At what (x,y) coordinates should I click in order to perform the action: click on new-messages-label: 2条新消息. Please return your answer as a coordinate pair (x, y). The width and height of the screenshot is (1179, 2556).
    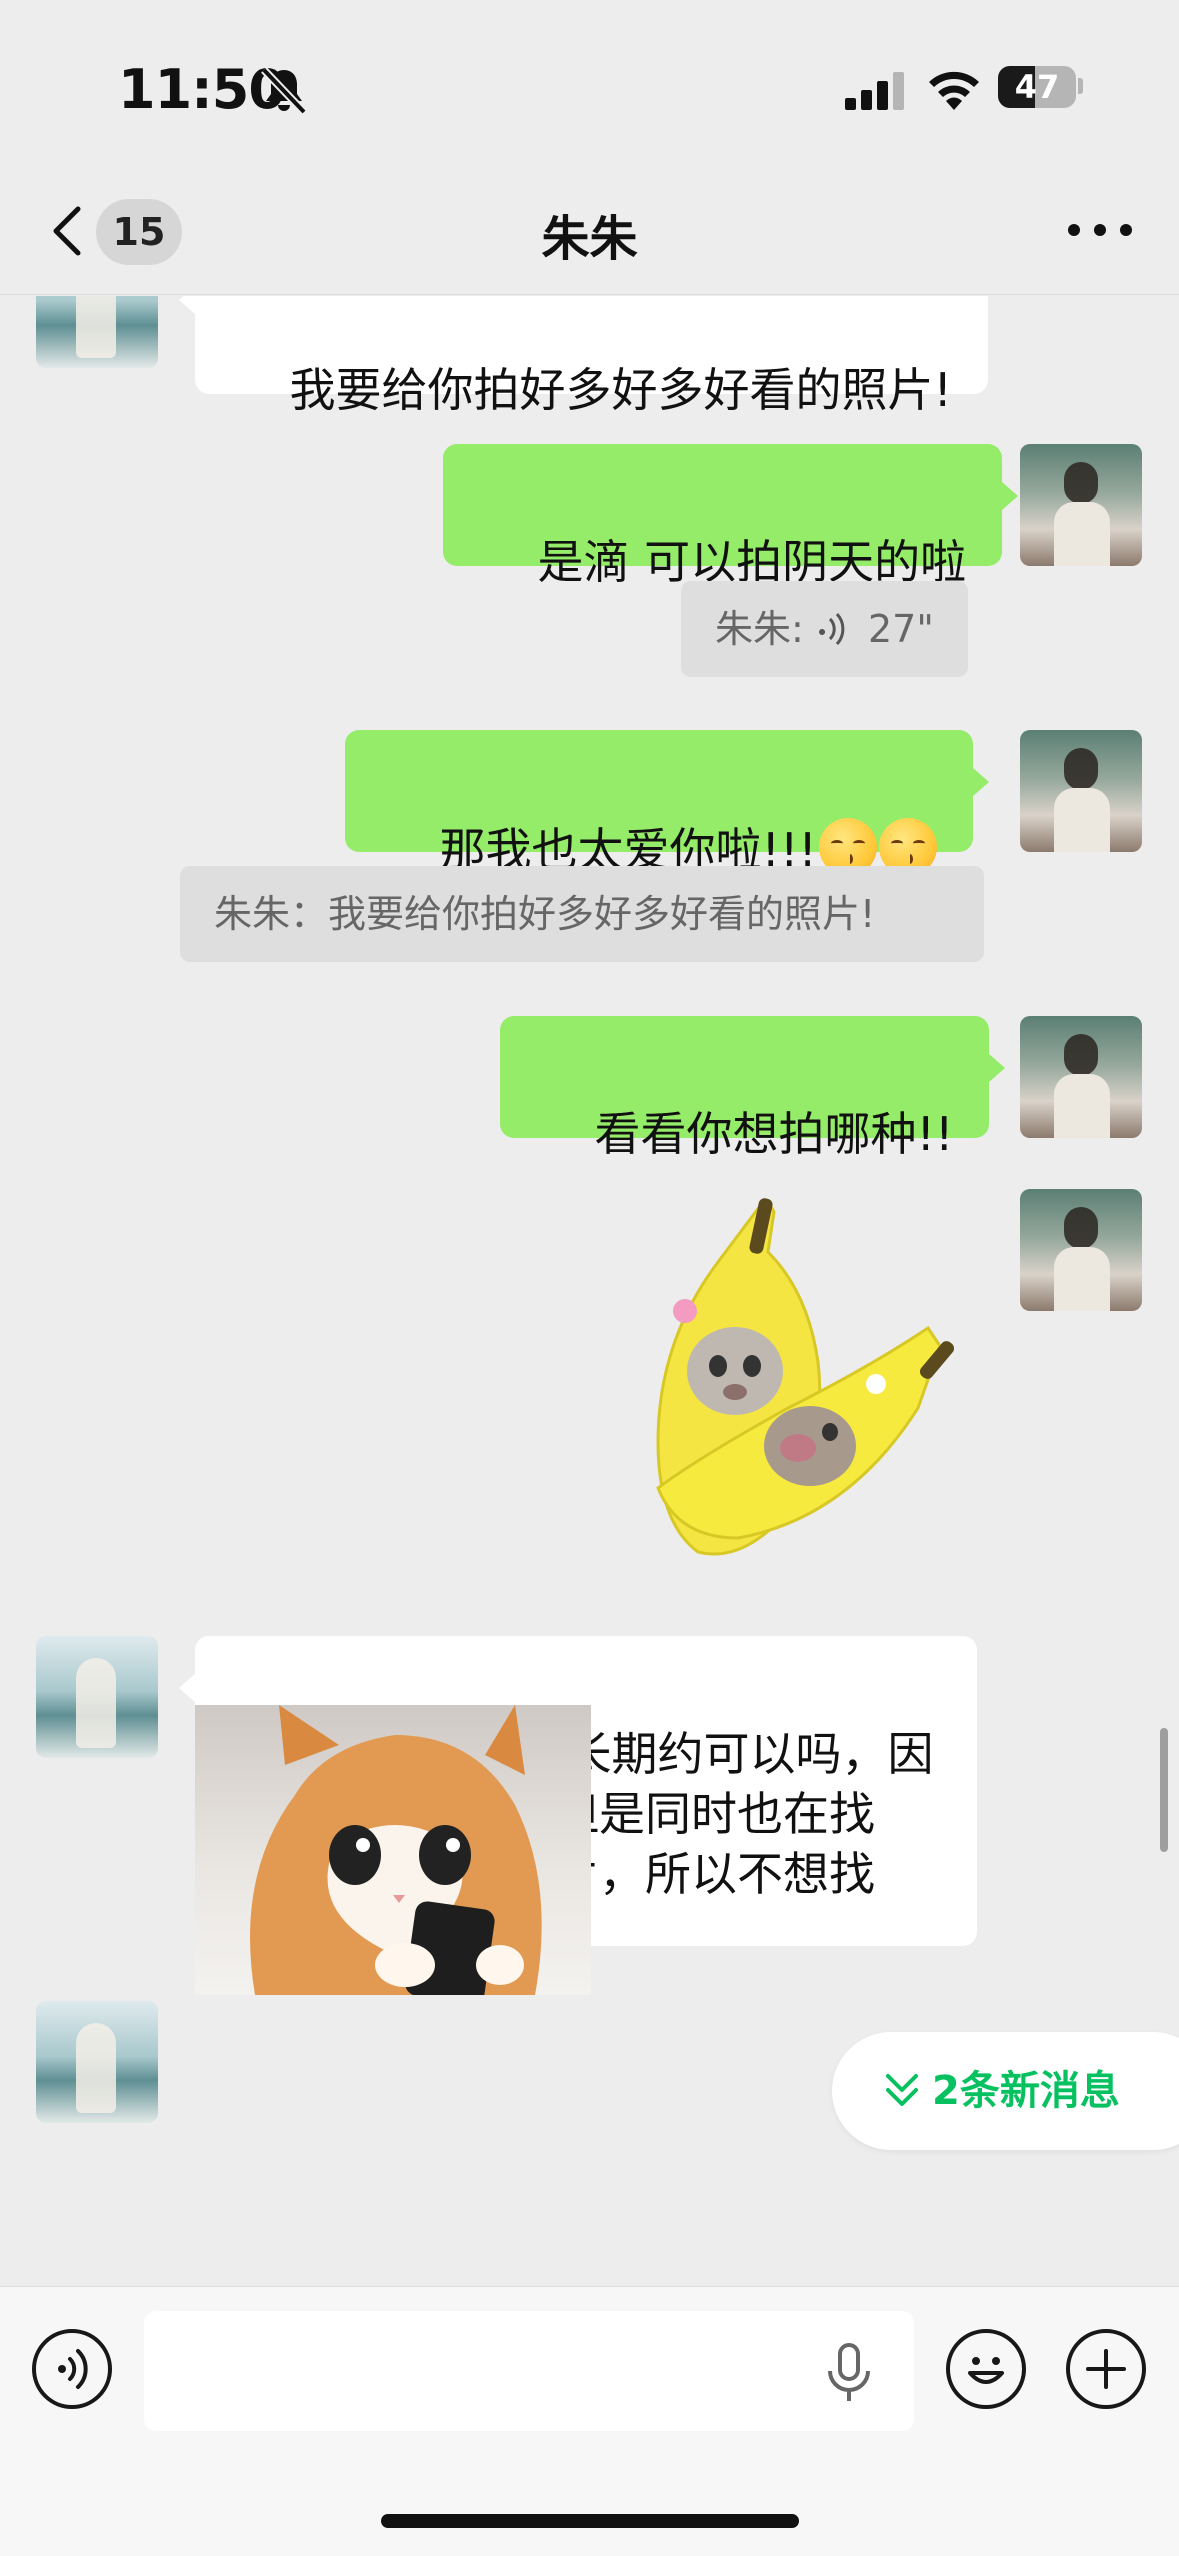
    Looking at the image, I should click on (1026, 2091).